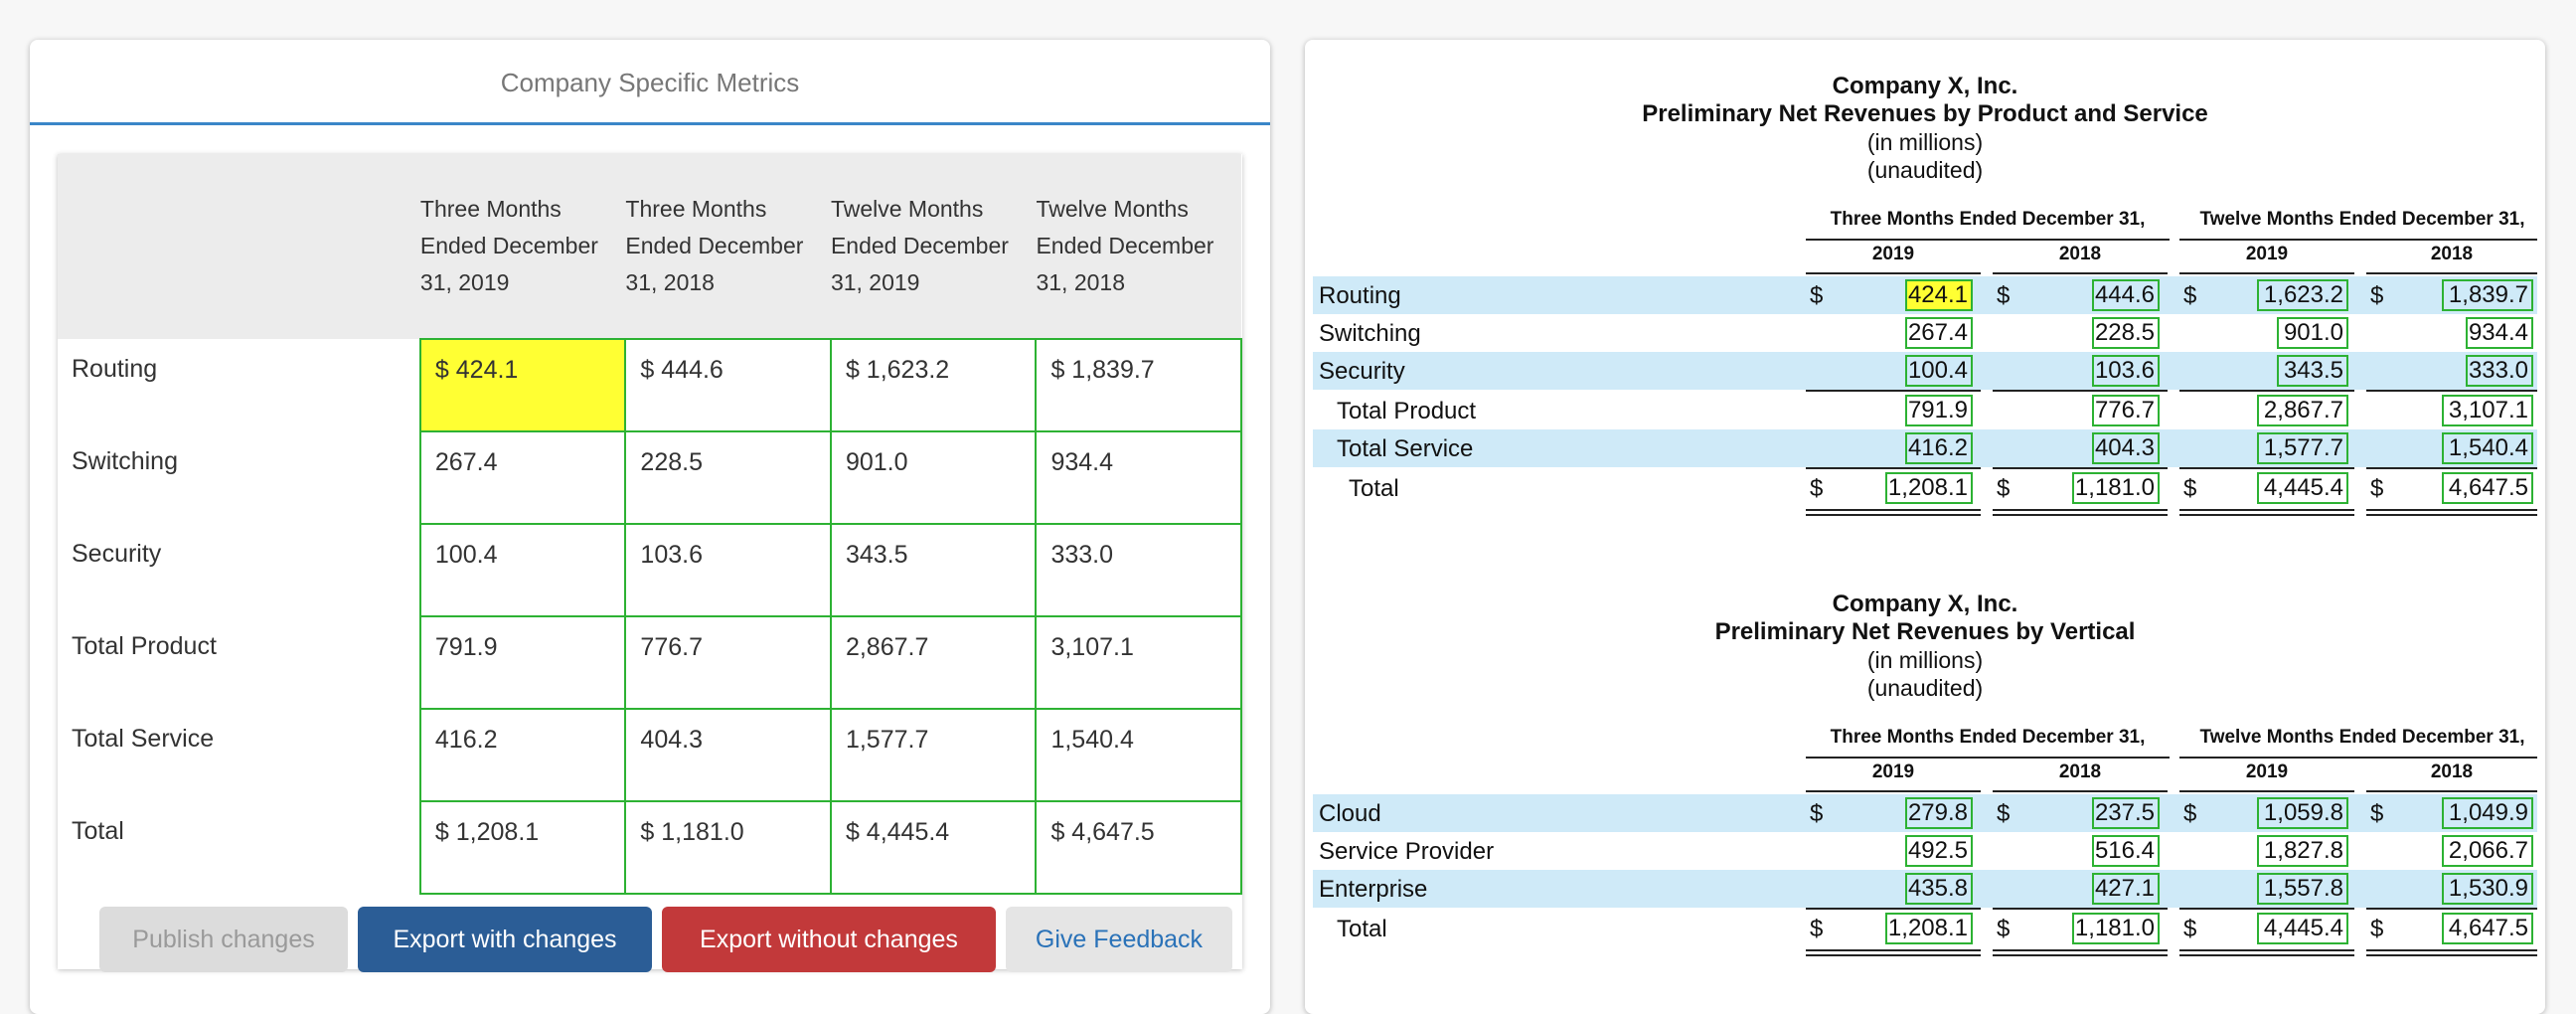 The width and height of the screenshot is (2576, 1014). Describe the element at coordinates (650, 82) in the screenshot. I see `tab-company-specific-metrics: Company Specific Metrics` at that location.